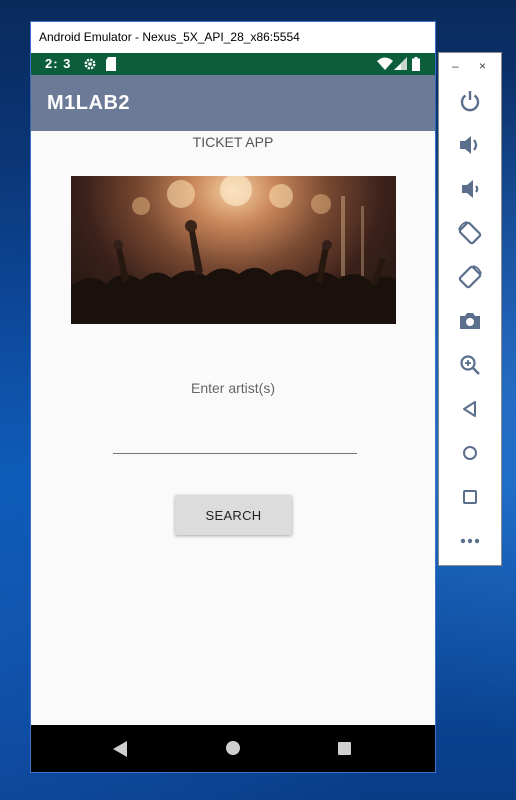  Describe the element at coordinates (416, 65) in the screenshot. I see `battery-icon` at that location.